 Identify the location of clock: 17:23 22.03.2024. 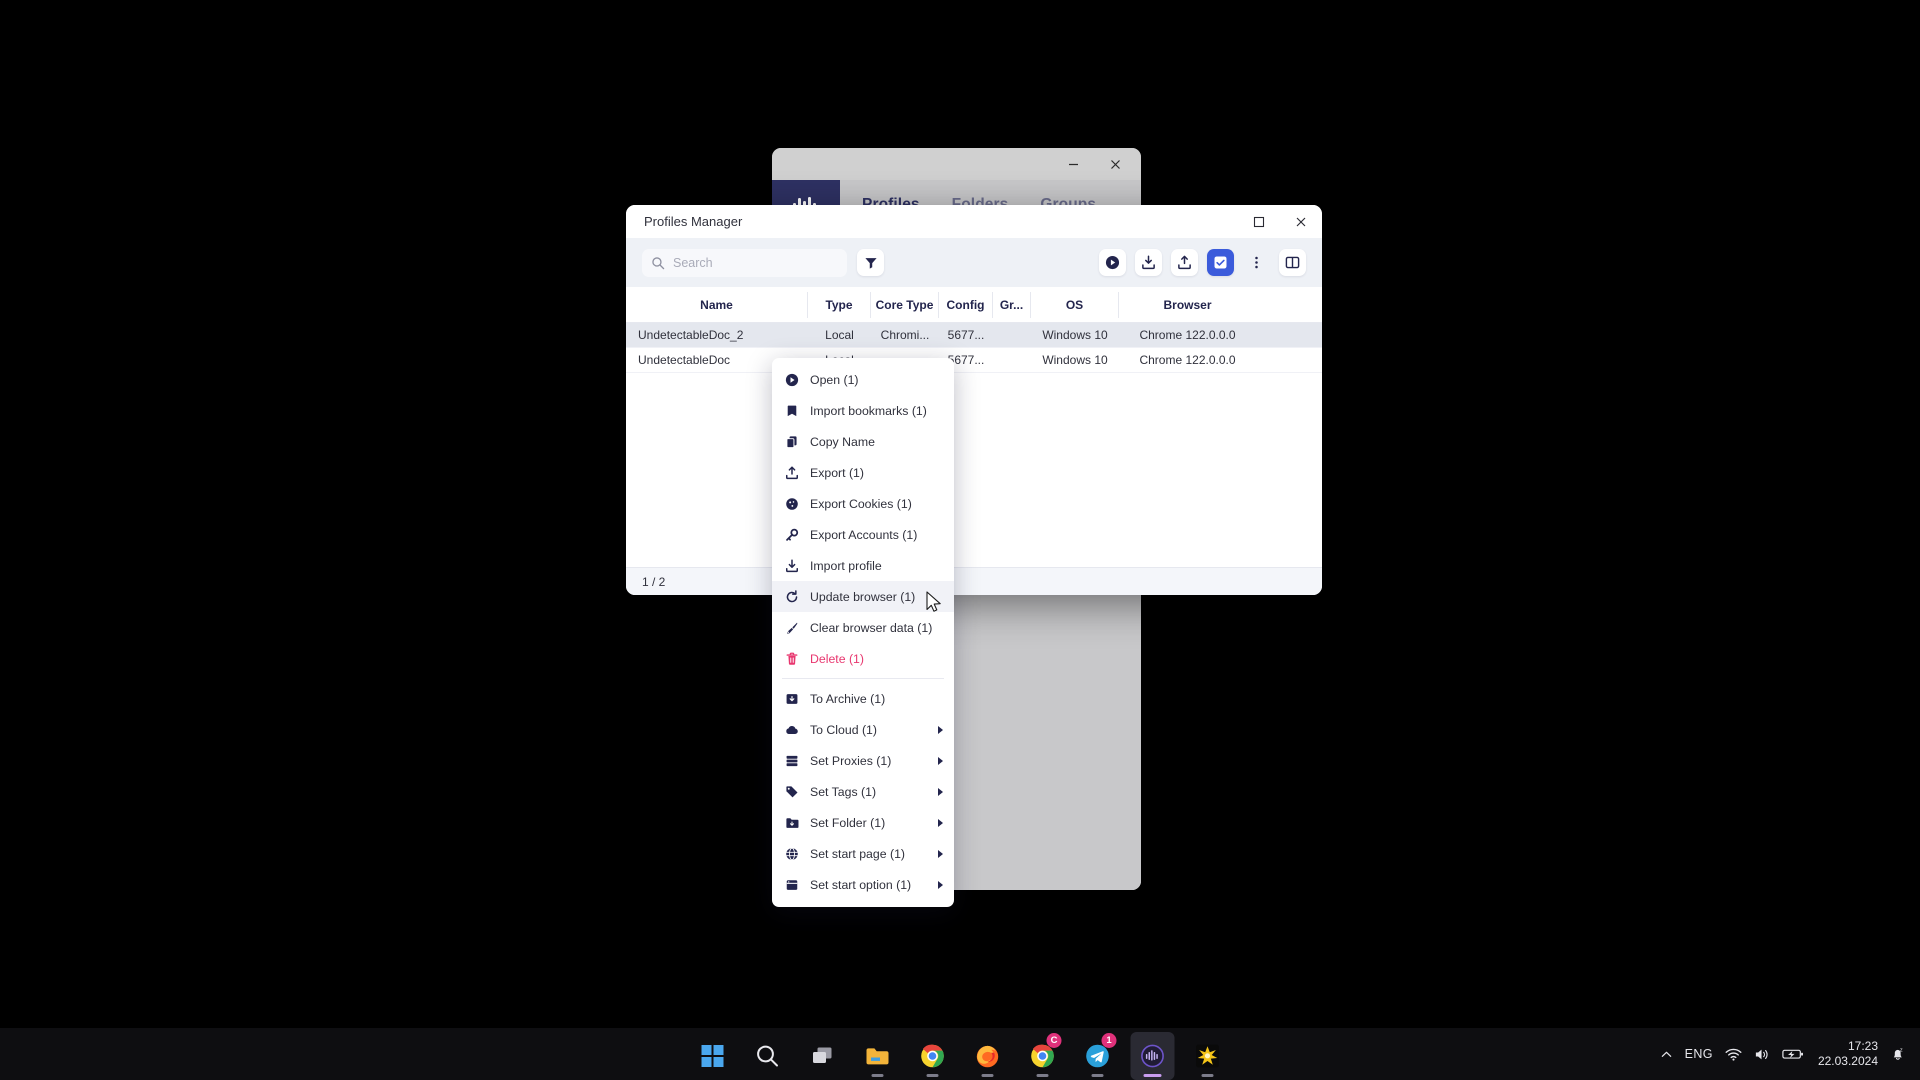
(1848, 1054).